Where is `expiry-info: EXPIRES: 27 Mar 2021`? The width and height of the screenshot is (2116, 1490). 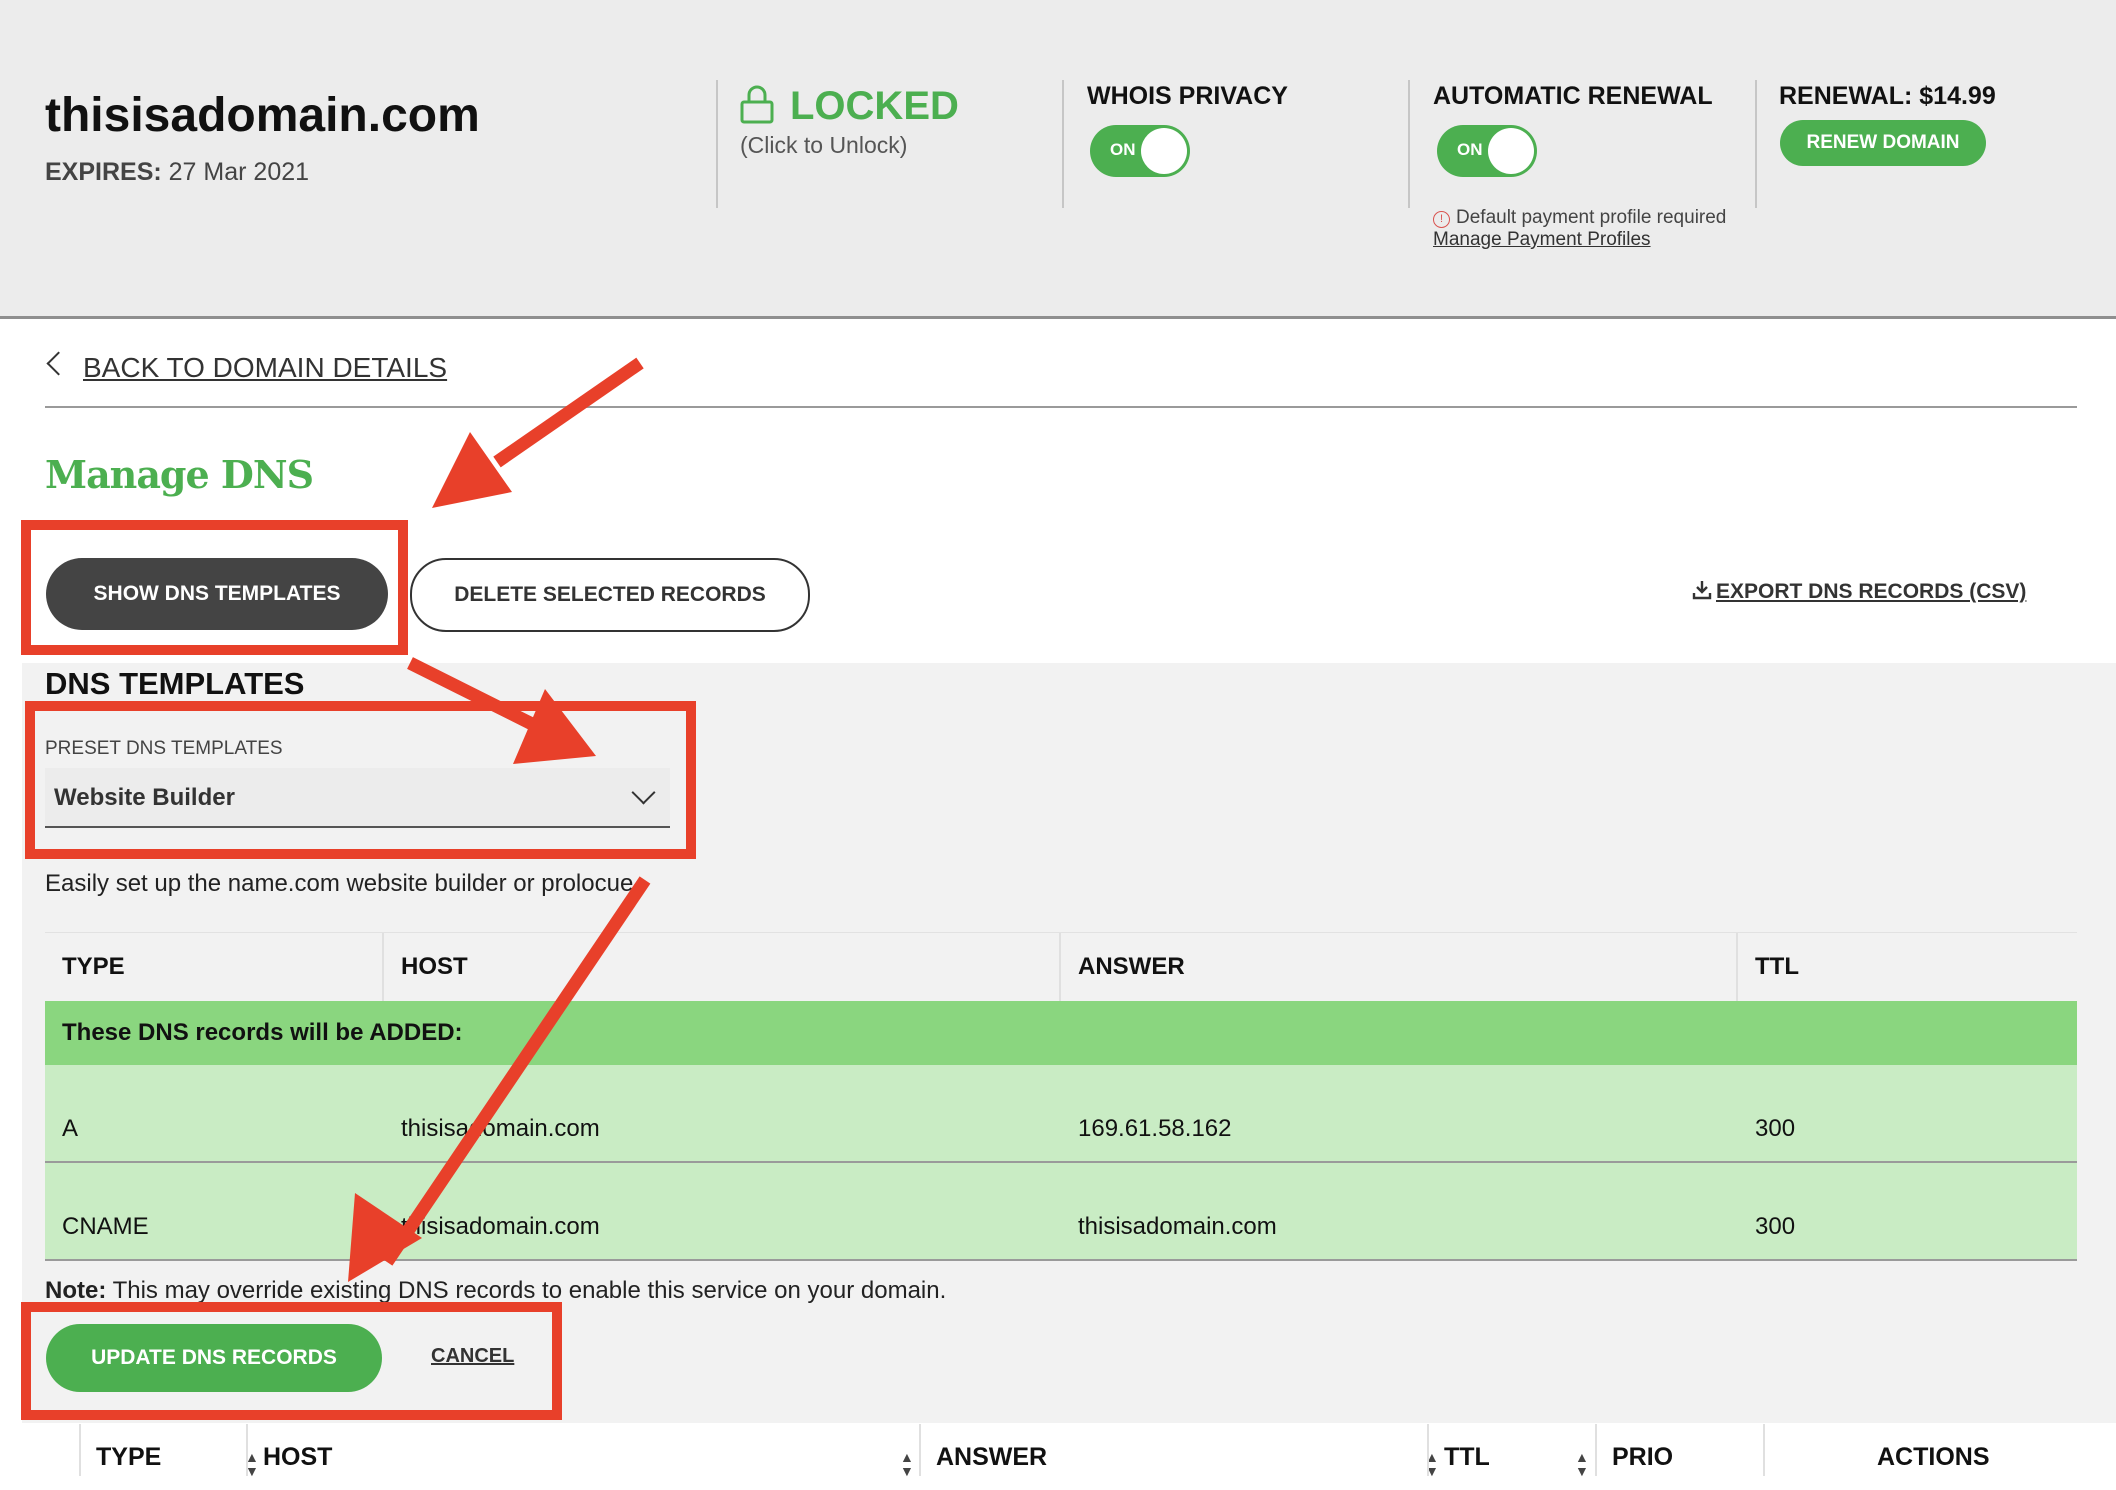 expiry-info: EXPIRES: 27 Mar 2021 is located at coordinates (177, 172).